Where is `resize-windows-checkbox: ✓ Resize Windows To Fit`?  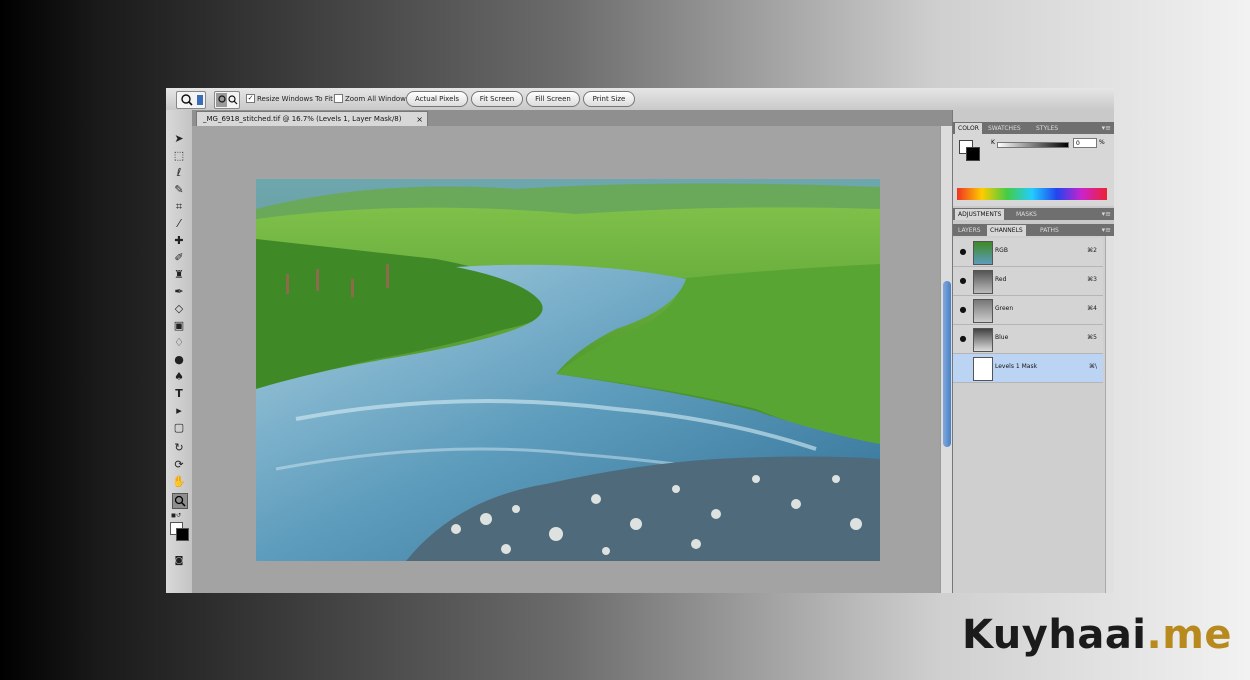 resize-windows-checkbox: ✓ Resize Windows To Fit is located at coordinates (289, 98).